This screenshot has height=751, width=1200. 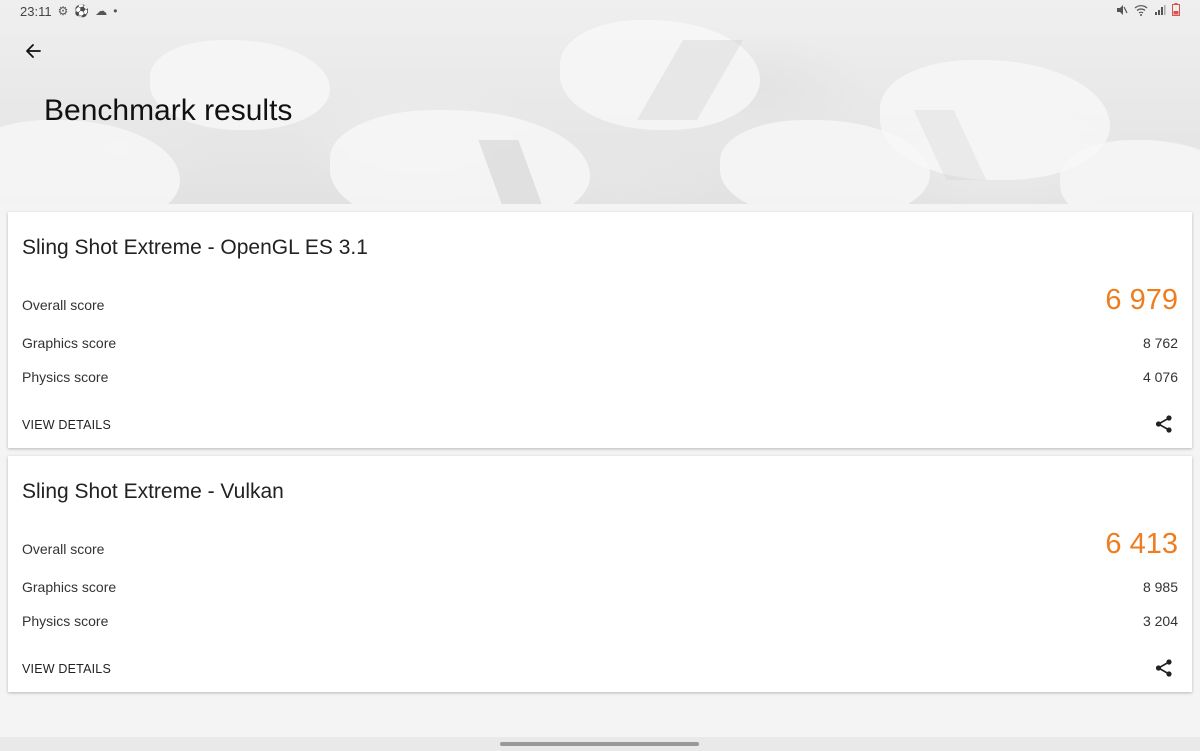 I want to click on graphics-score-value: 8 985, so click(x=1160, y=587).